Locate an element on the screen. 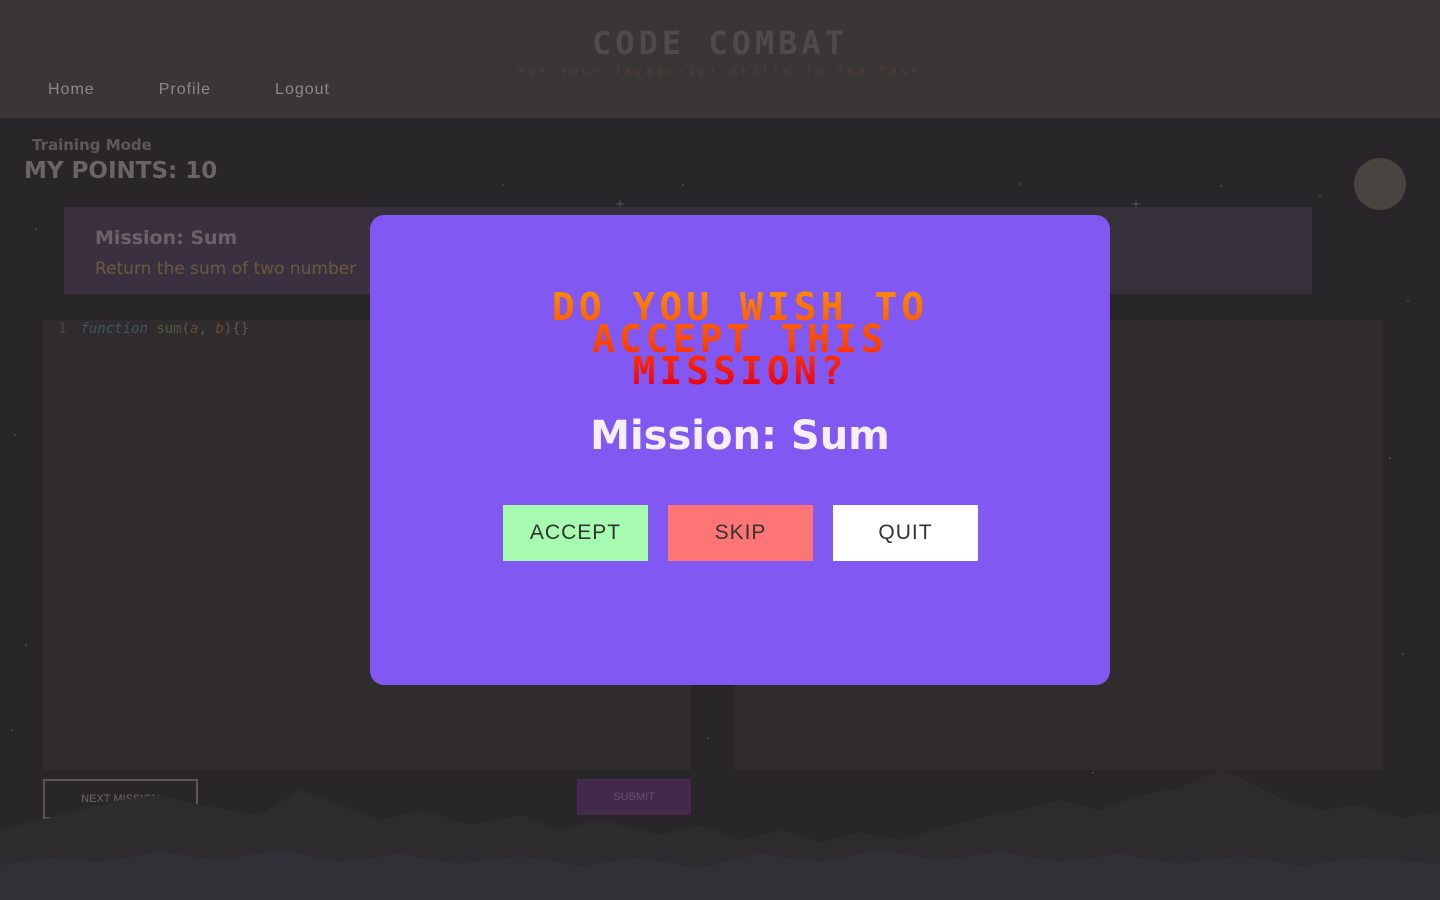 This screenshot has width=1440, height=900. modal-button-row: ACCEPT SKIP QUIT is located at coordinates (740, 533).